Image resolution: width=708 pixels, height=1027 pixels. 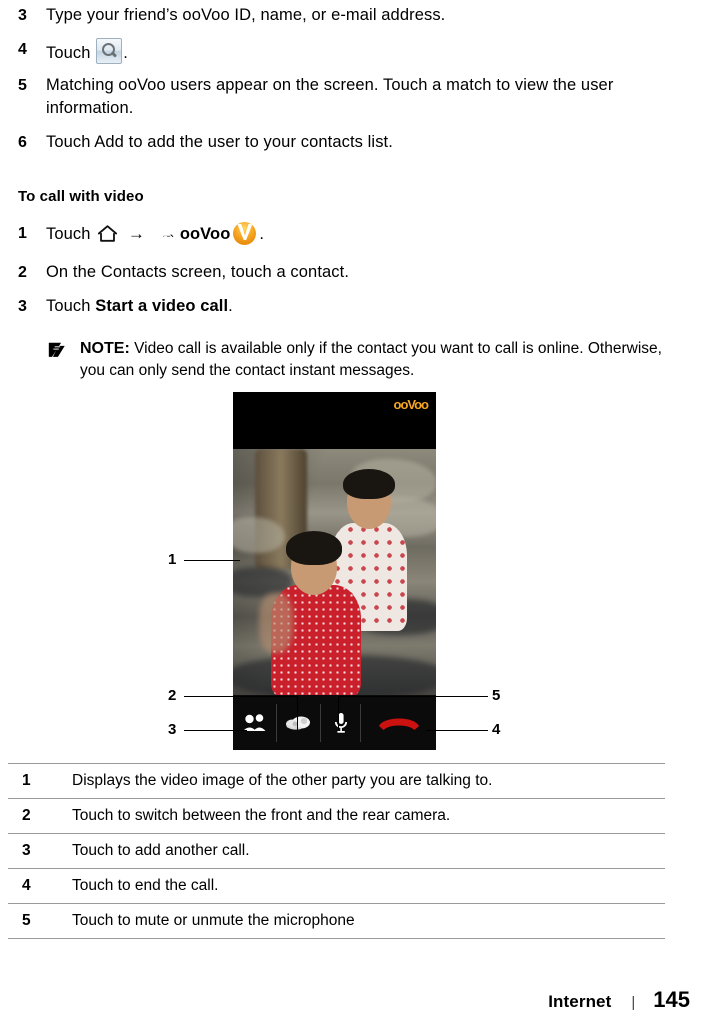 What do you see at coordinates (81, 196) in the screenshot?
I see `section-heading: To call with video` at bounding box center [81, 196].